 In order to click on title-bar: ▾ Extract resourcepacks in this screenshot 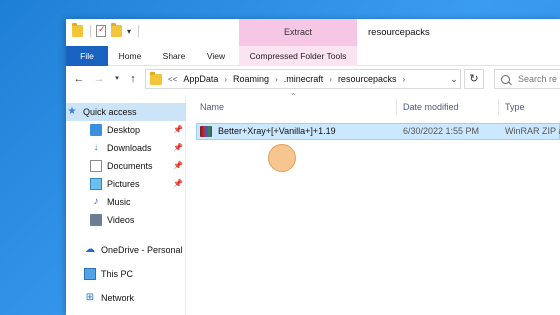, I will do `click(313, 32)`.